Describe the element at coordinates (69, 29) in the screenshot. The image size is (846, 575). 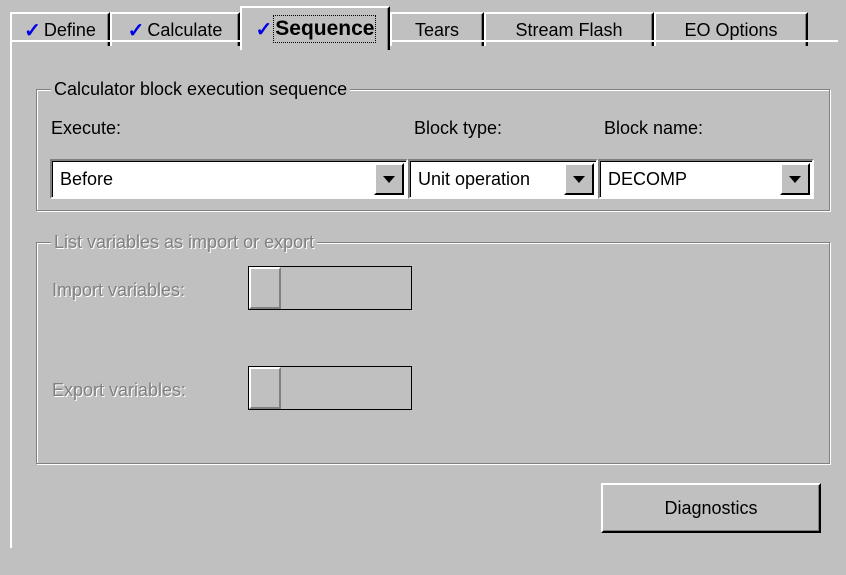
I see `tab-define-label: Define` at that location.